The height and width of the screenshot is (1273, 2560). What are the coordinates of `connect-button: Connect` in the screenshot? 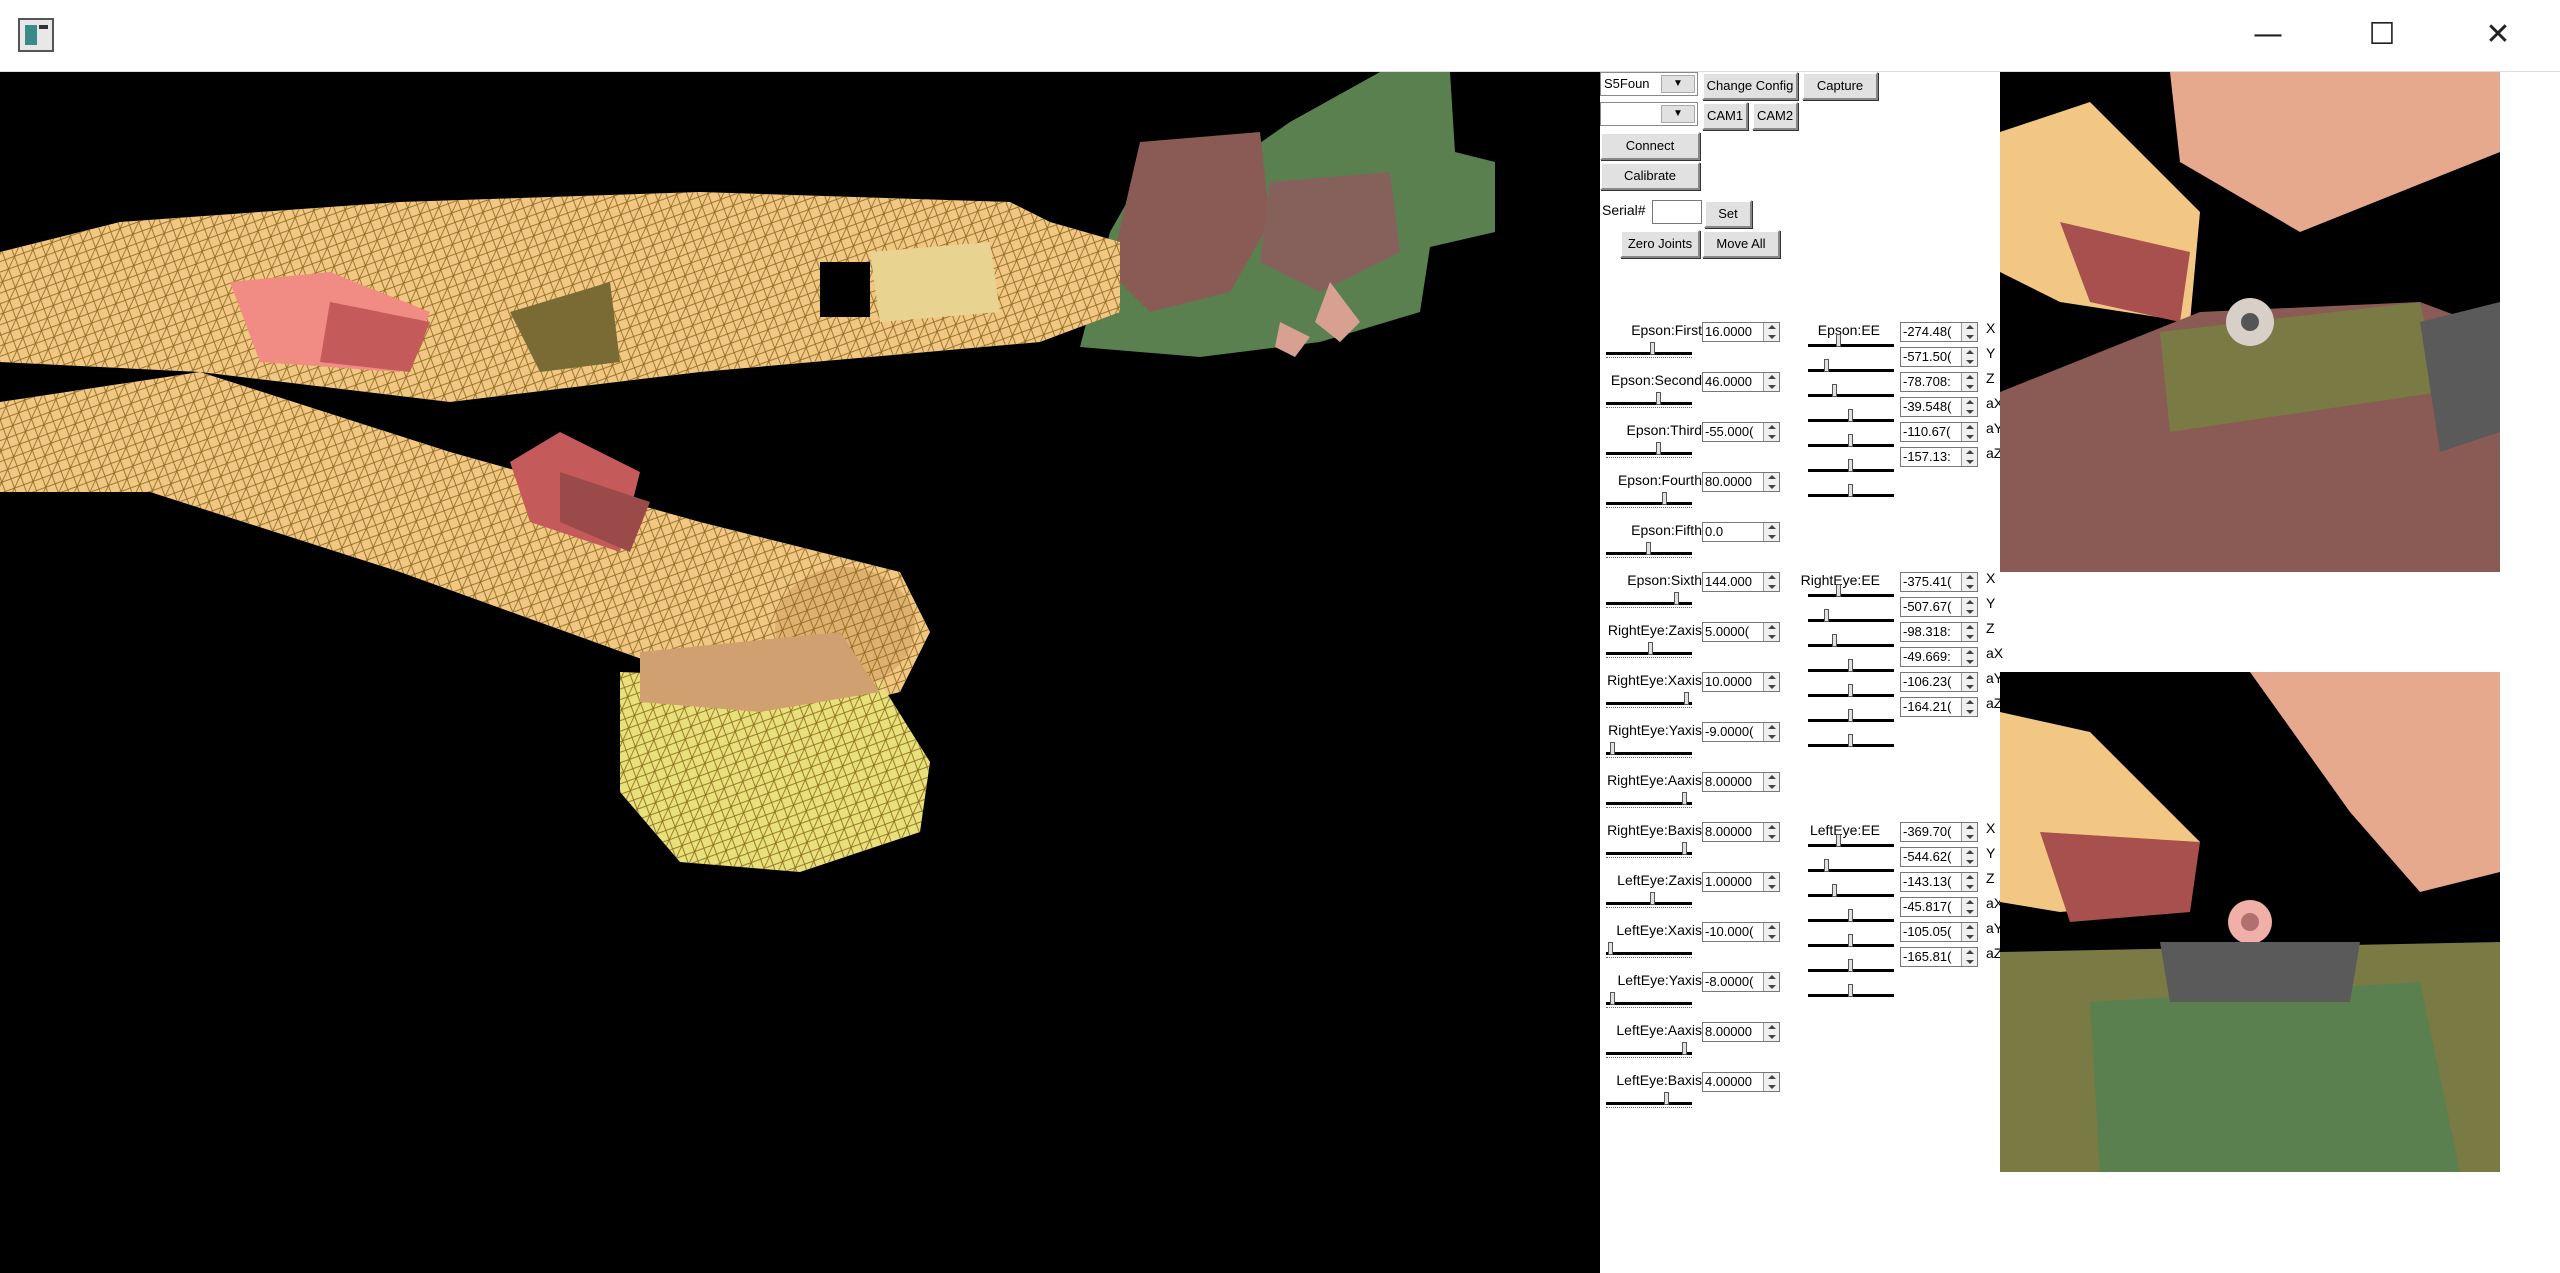 It's located at (1650, 146).